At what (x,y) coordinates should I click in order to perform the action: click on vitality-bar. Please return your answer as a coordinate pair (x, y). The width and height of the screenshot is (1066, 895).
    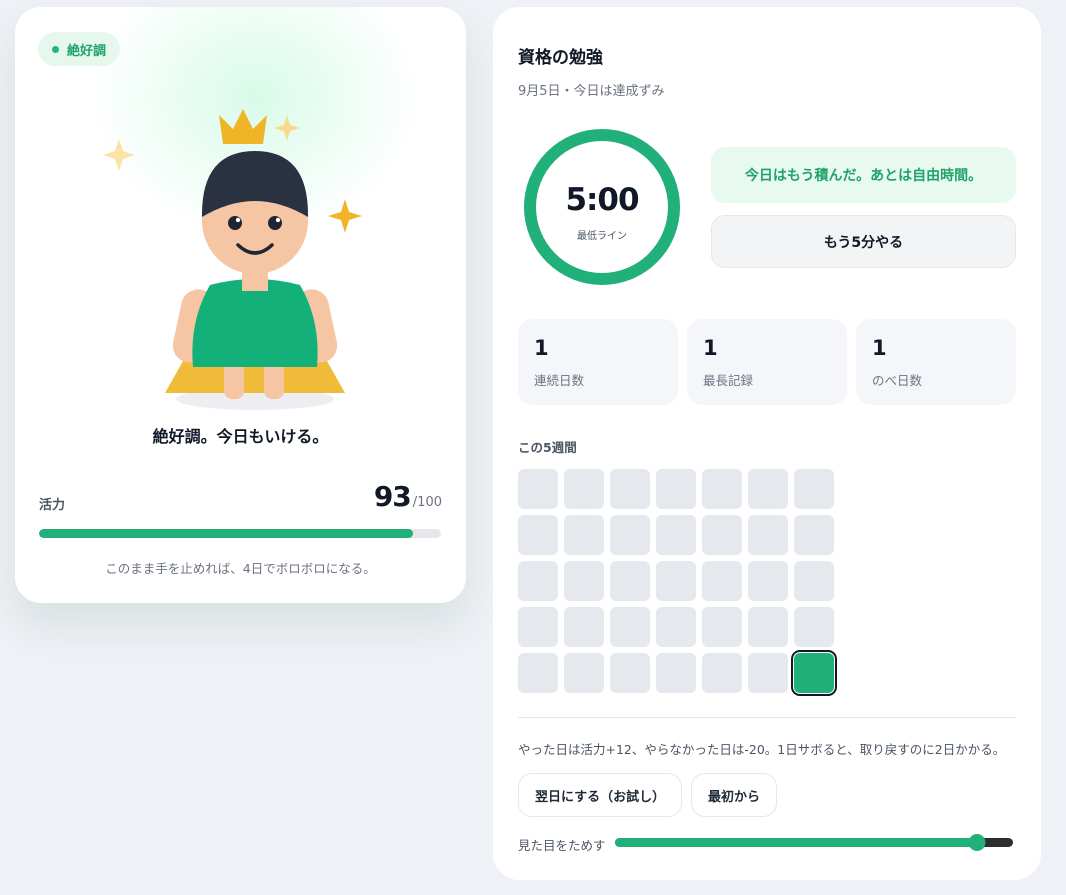
    Looking at the image, I should click on (240, 533).